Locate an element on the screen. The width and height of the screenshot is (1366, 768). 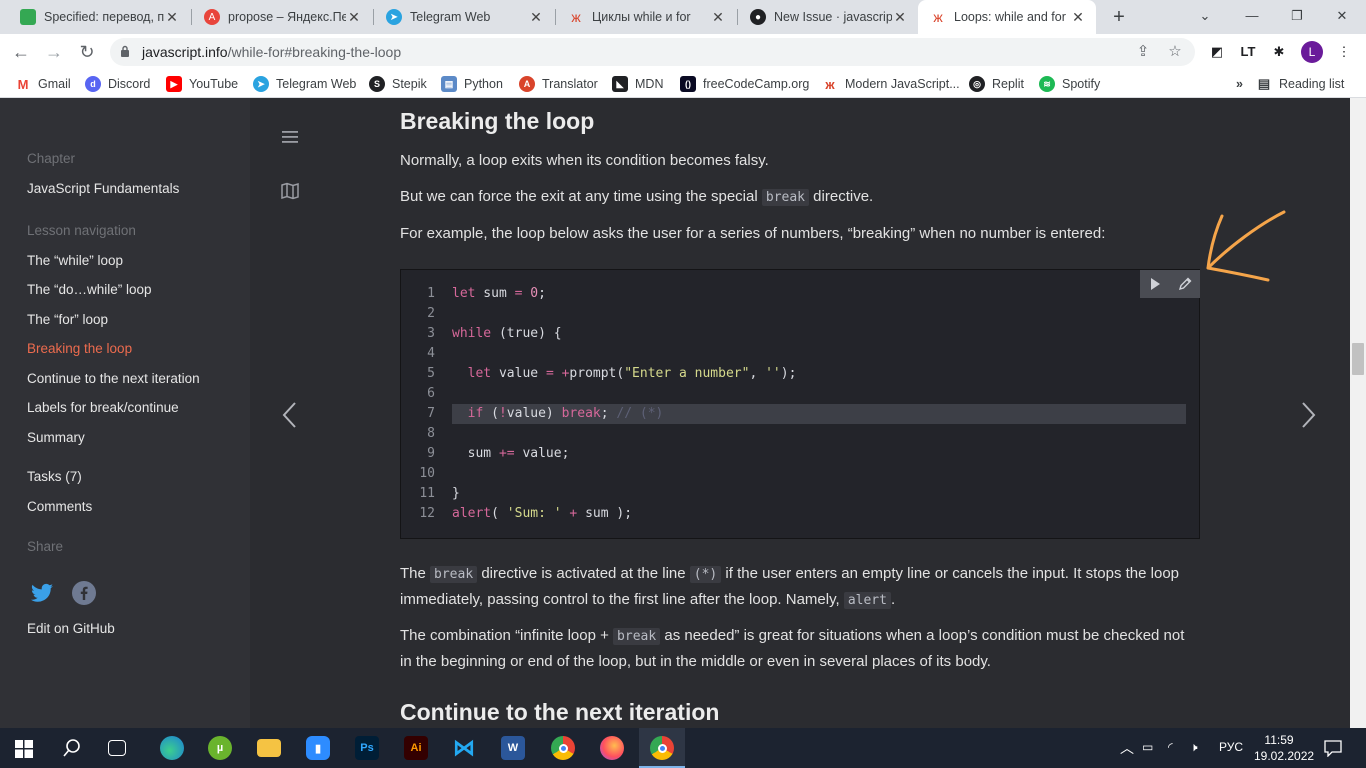
tab-cycles: ж Циклы while и for ✕ is located at coordinates (646, 17).